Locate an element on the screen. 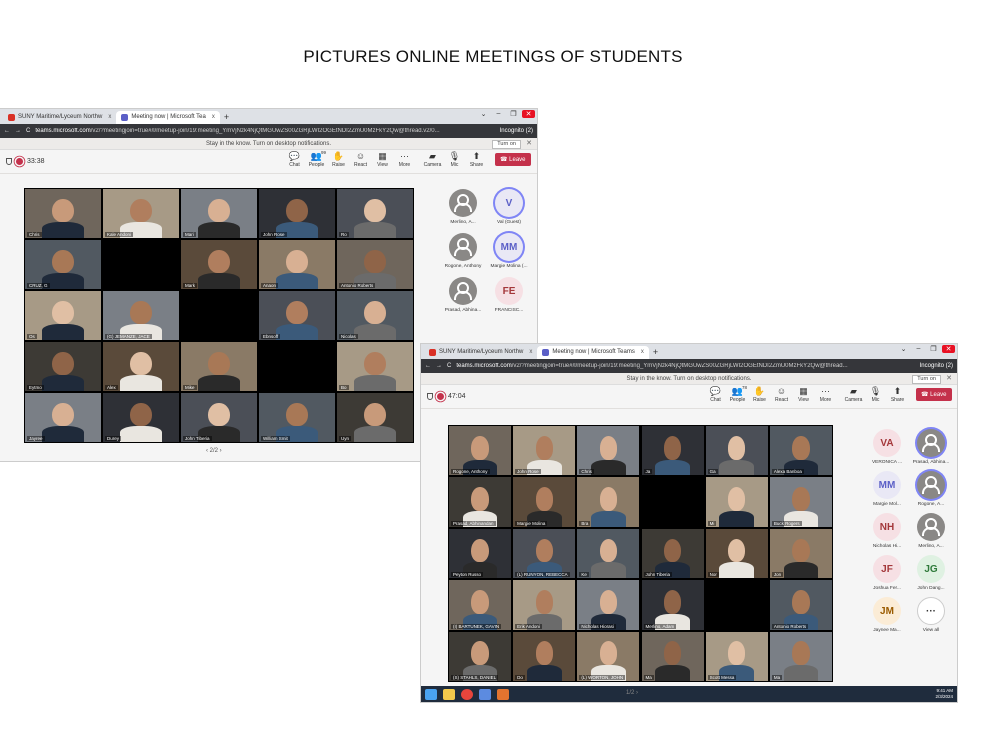  video-tile: Jayree is located at coordinates (63, 417).